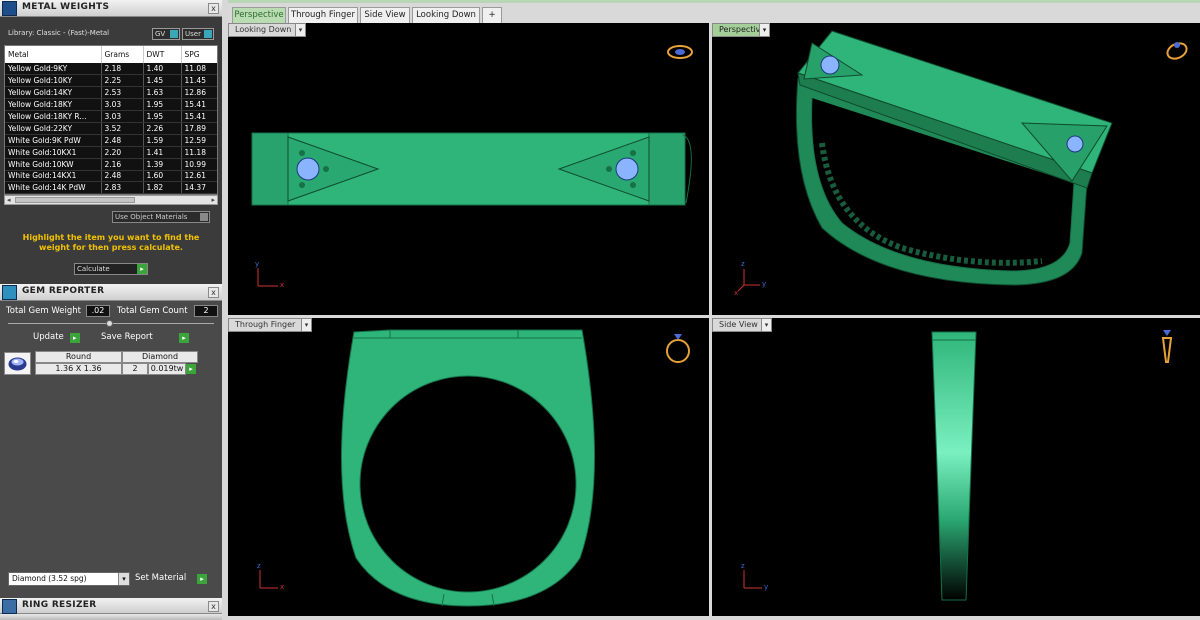  Describe the element at coordinates (127, 337) in the screenshot. I see `save-report-label: Save Report` at that location.